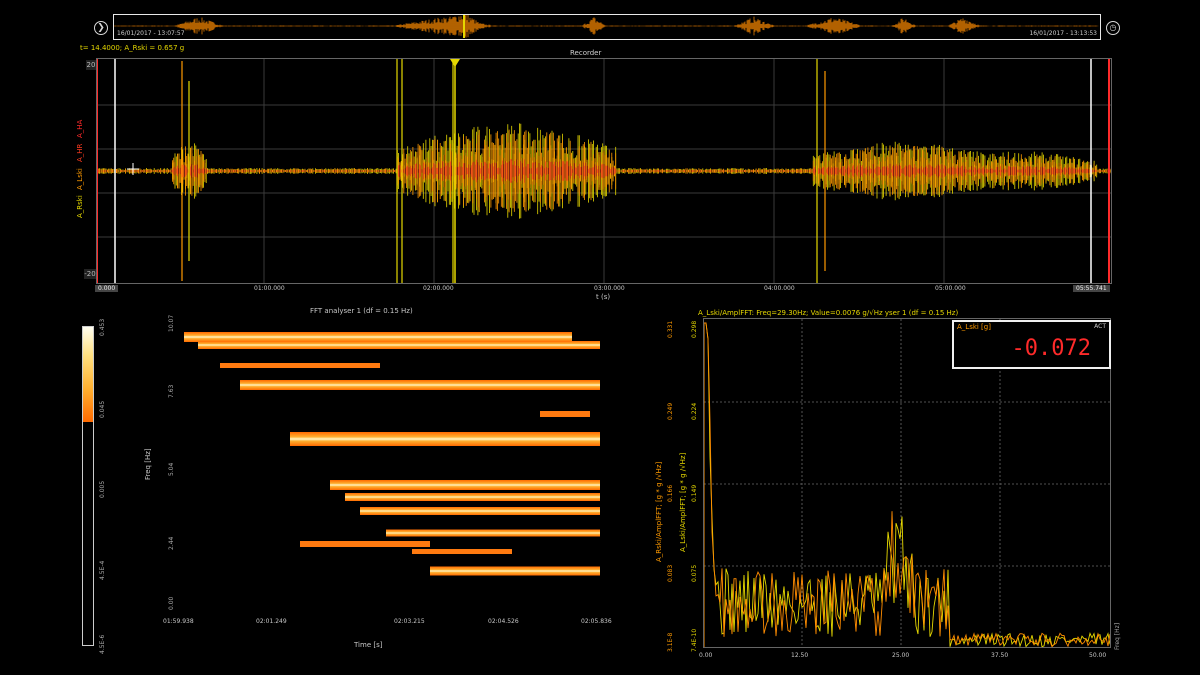 This screenshot has width=1200, height=675. I want to click on spectrogram-y-label: Freq [Hz], so click(148, 464).